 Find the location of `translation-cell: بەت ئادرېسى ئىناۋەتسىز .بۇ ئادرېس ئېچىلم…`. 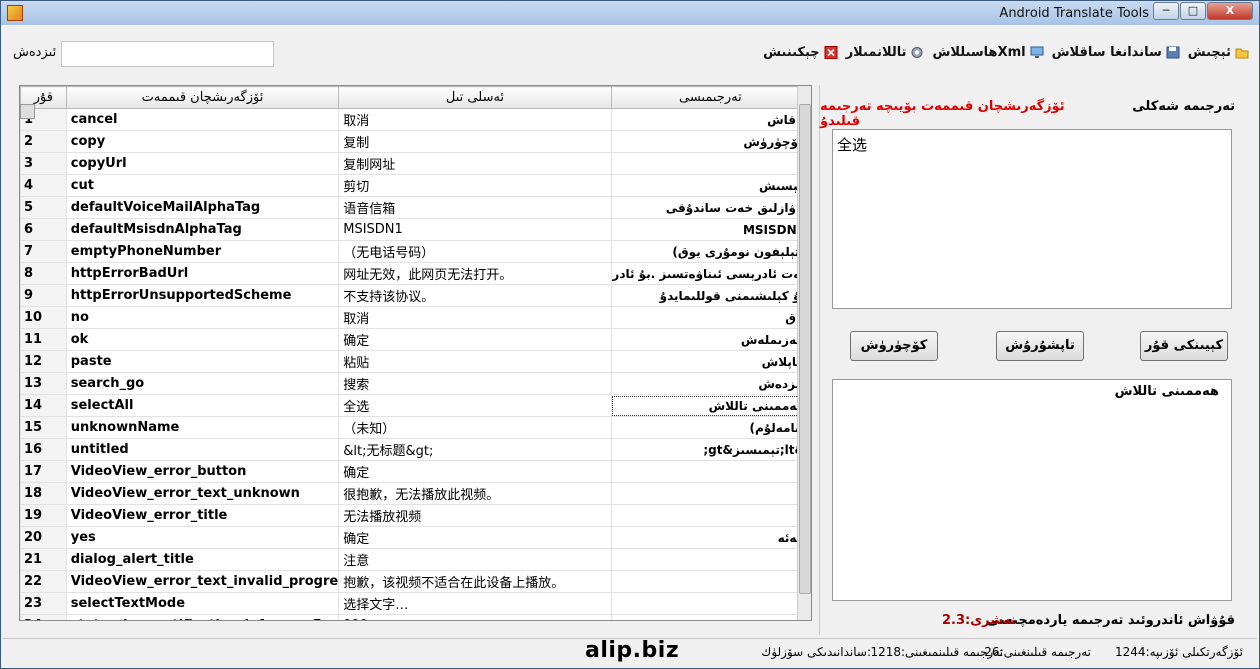

translation-cell: بەت ئادرېسى ئىناۋەتسىز .بۇ ئادرېس ئېچىلم… is located at coordinates (710, 273).